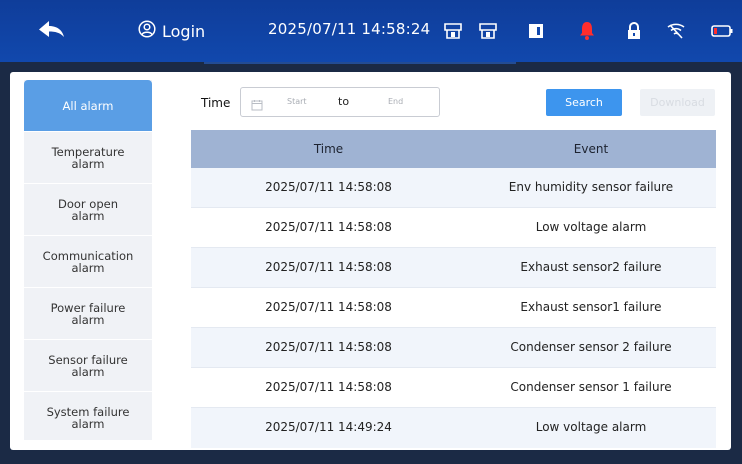 The image size is (742, 464). I want to click on sidebar-item-system-failure-alarm: System failure alarm, so click(88, 418).